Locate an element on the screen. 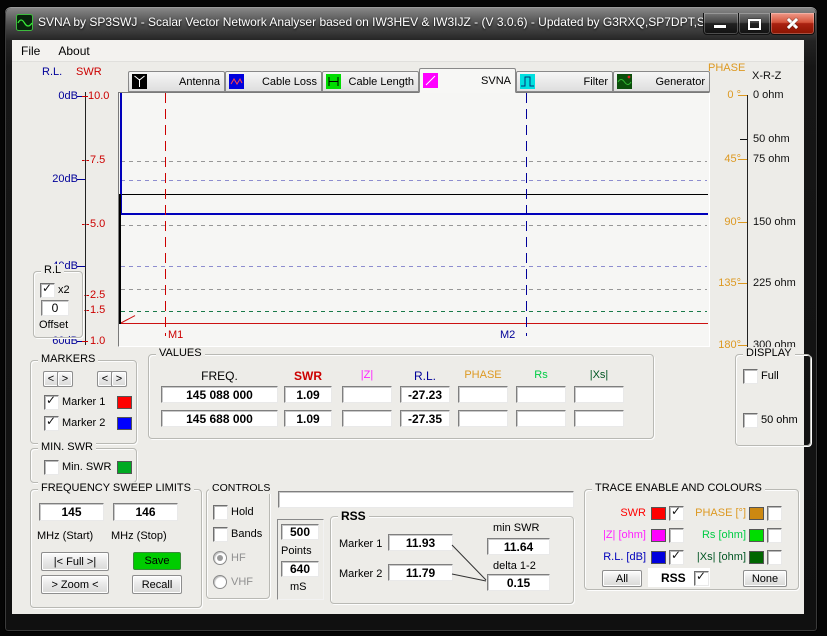 The height and width of the screenshot is (636, 827). xs-color-swatch is located at coordinates (756, 557).